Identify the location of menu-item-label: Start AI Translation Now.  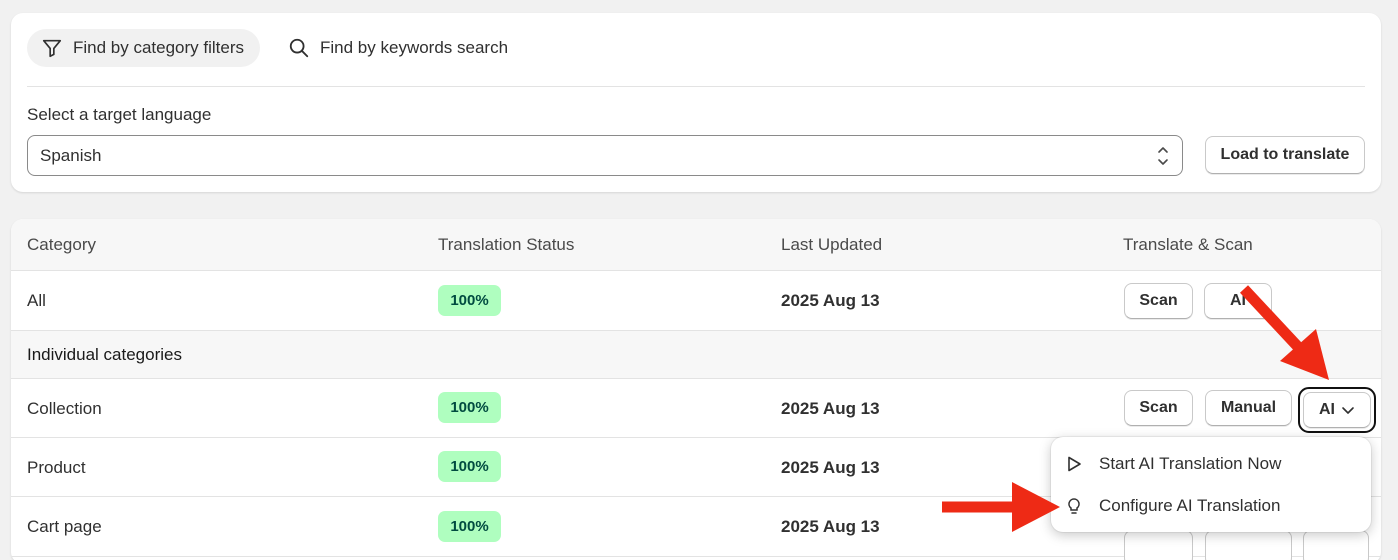
(1190, 463).